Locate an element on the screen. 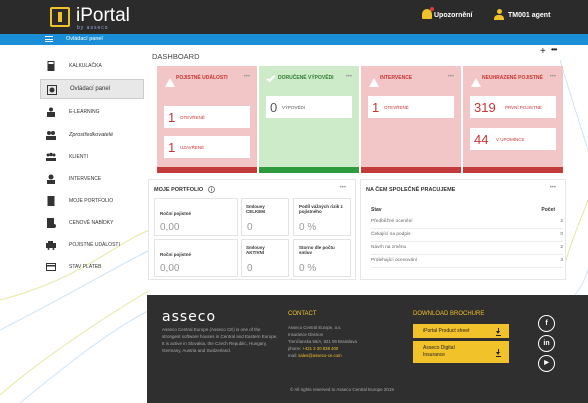 This screenshot has width=588, height=403. portfolio-box: Storno dle počtu smluv 0 % is located at coordinates (322, 258).